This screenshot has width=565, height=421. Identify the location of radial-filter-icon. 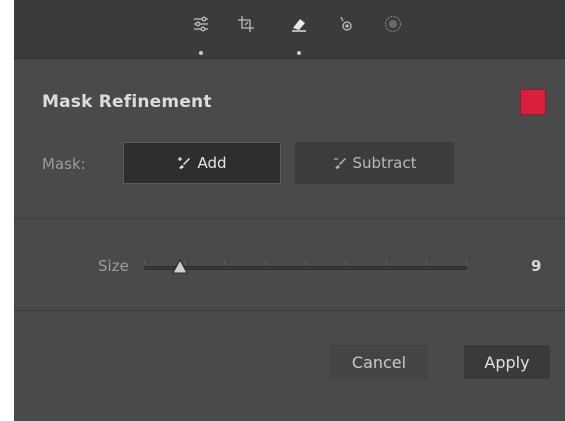
(393, 24).